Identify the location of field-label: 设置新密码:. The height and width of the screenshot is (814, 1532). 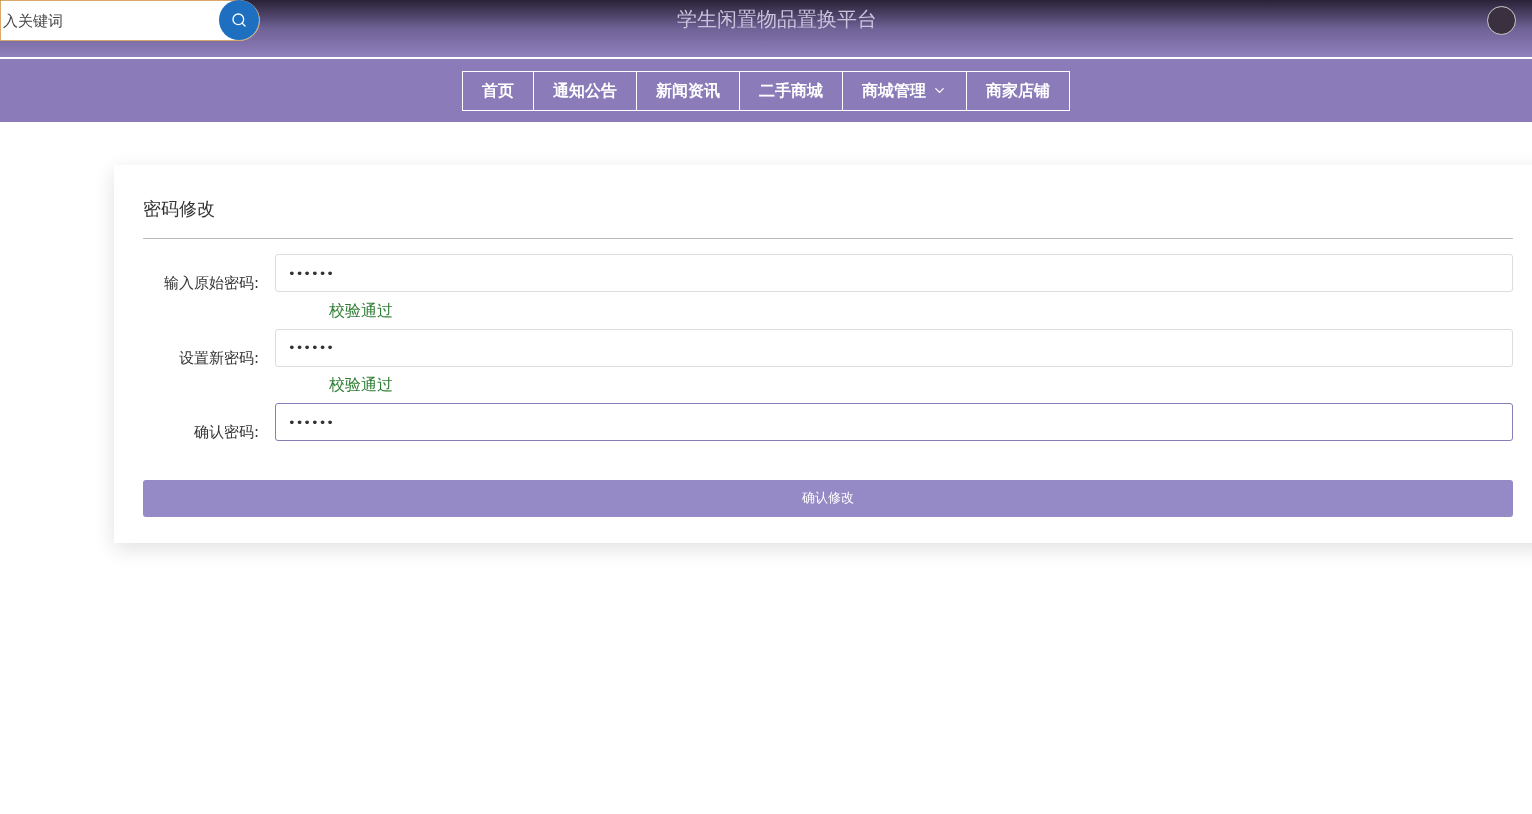
(218, 358).